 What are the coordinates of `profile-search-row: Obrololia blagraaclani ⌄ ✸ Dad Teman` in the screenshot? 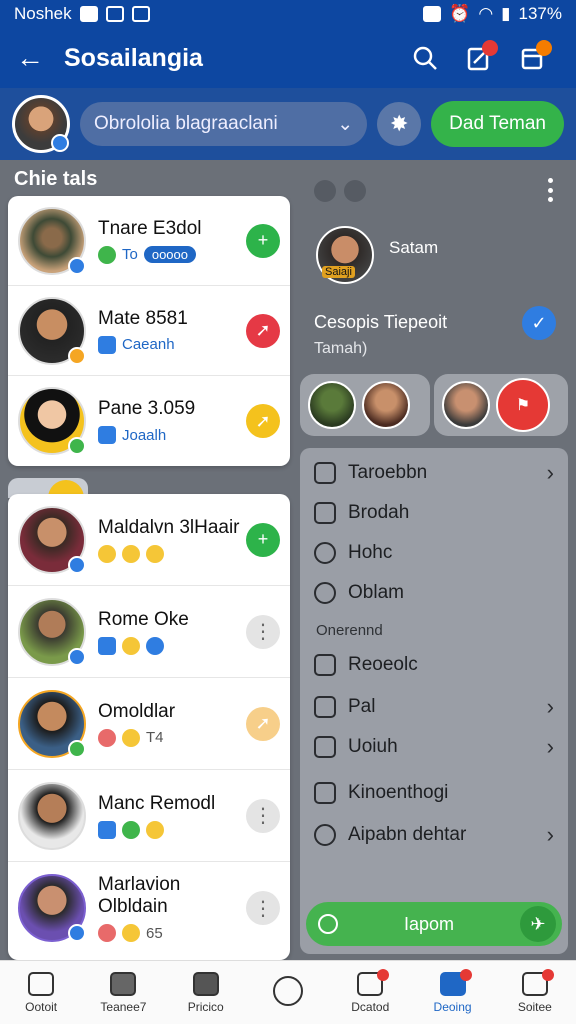 It's located at (288, 124).